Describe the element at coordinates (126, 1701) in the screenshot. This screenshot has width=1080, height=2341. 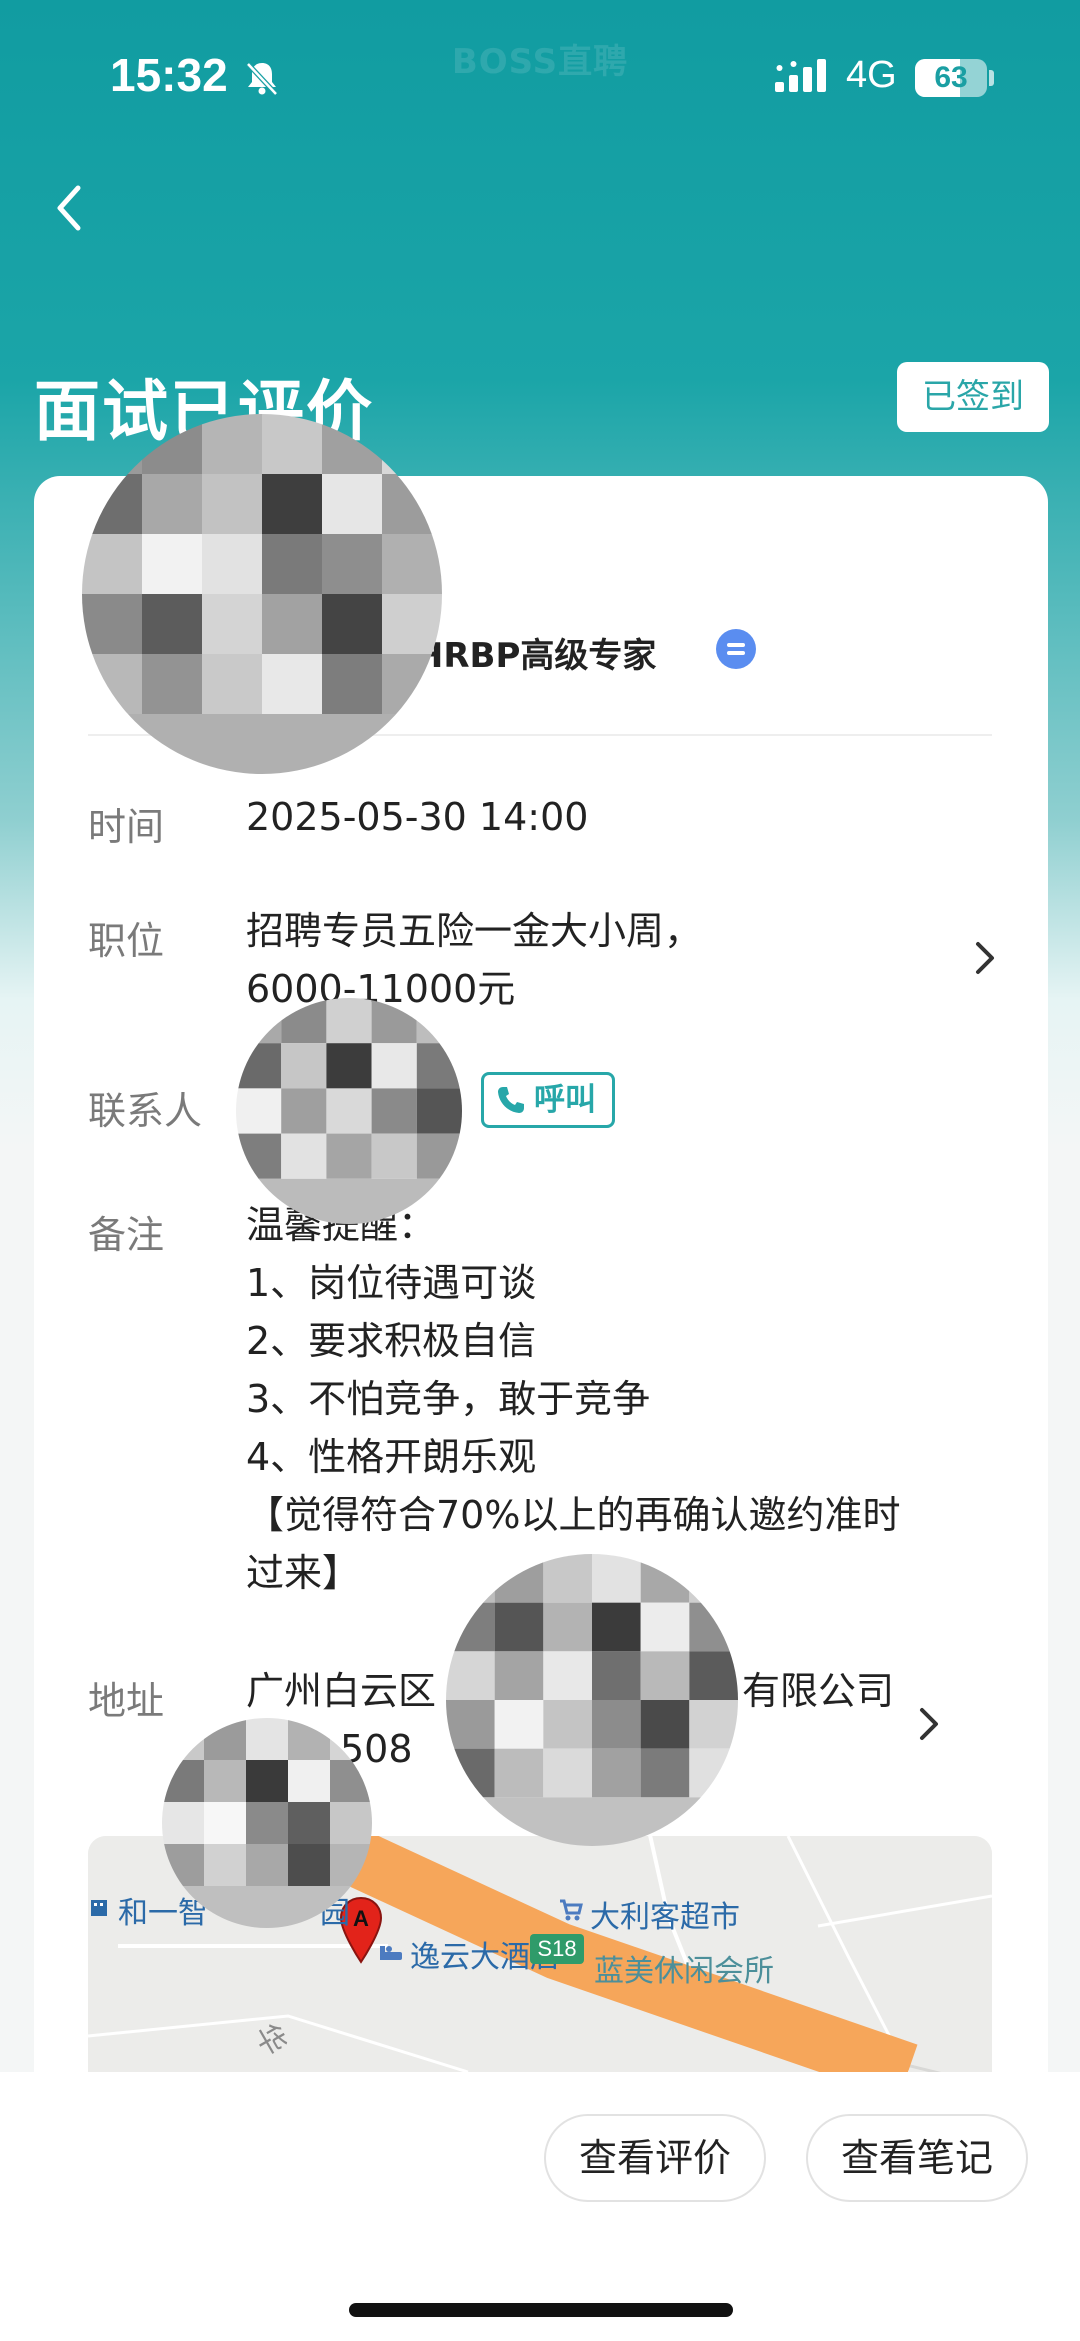
I see `address-label: 地址` at that location.